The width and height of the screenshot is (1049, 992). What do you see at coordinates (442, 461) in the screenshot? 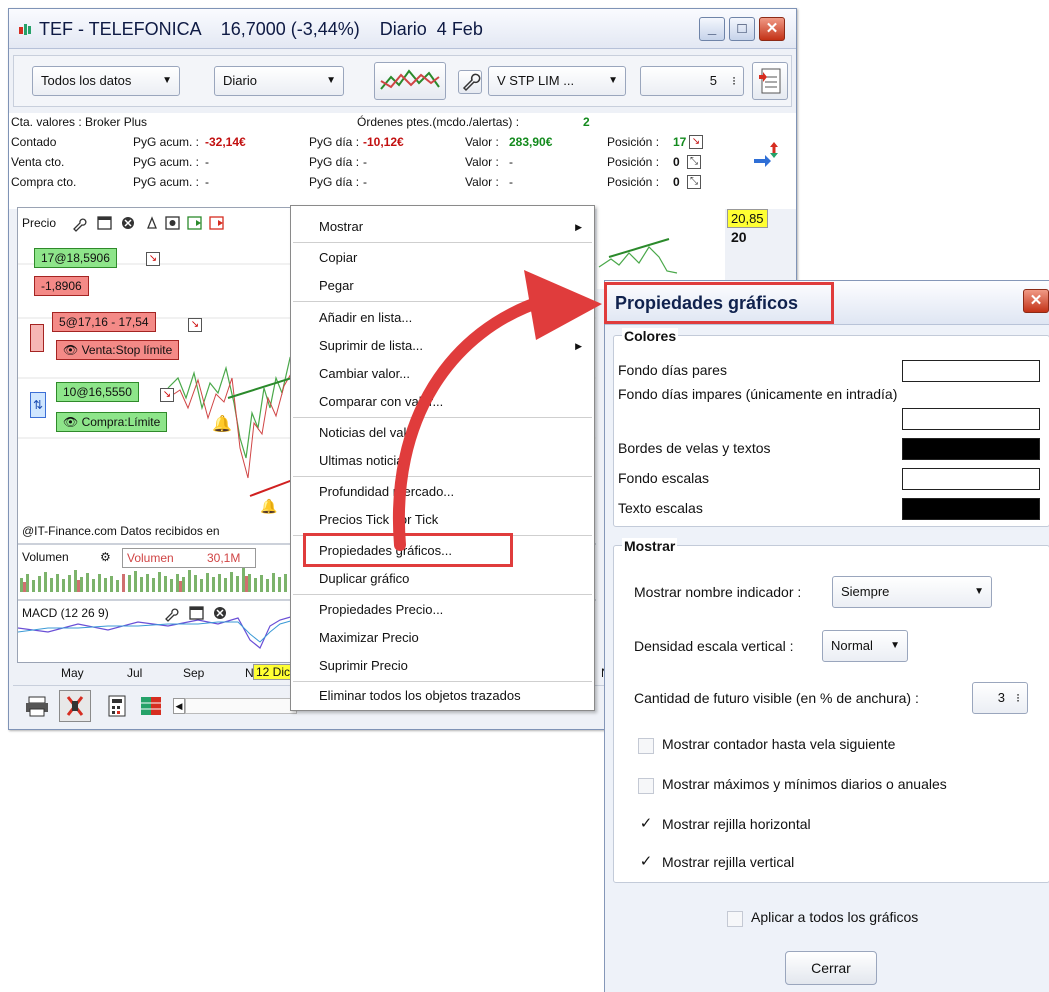
I see `menu-item-ultimas-noticias: Ultimas noticias` at bounding box center [442, 461].